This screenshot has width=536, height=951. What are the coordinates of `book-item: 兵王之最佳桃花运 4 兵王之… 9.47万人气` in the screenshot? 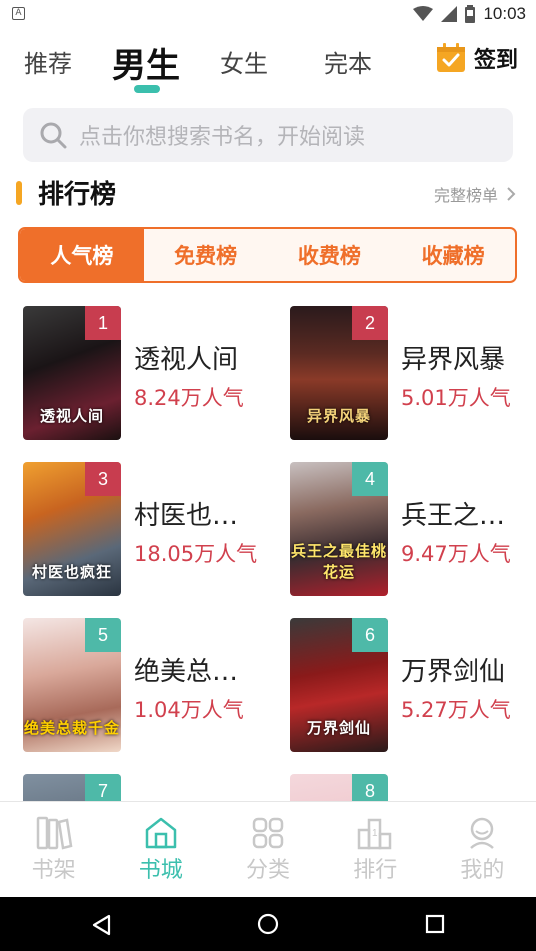 It's located at (413, 529).